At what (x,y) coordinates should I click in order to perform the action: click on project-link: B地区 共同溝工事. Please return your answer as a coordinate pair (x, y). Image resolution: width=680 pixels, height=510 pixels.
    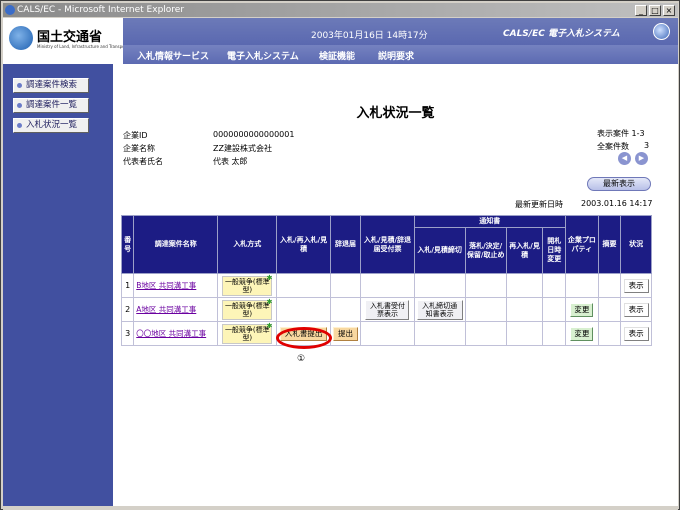
    Looking at the image, I should click on (166, 285).